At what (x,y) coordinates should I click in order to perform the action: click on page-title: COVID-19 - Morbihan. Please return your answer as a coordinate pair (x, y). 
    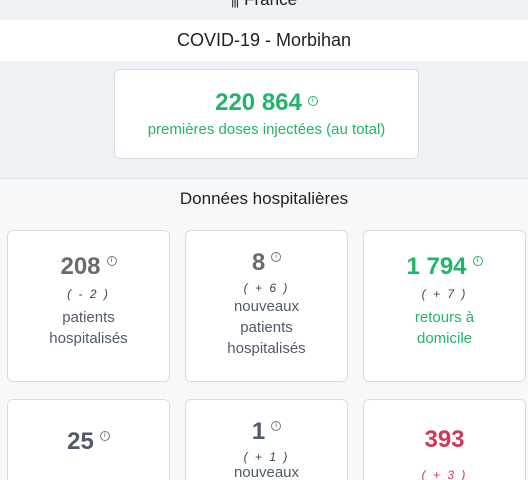
    Looking at the image, I should click on (264, 40).